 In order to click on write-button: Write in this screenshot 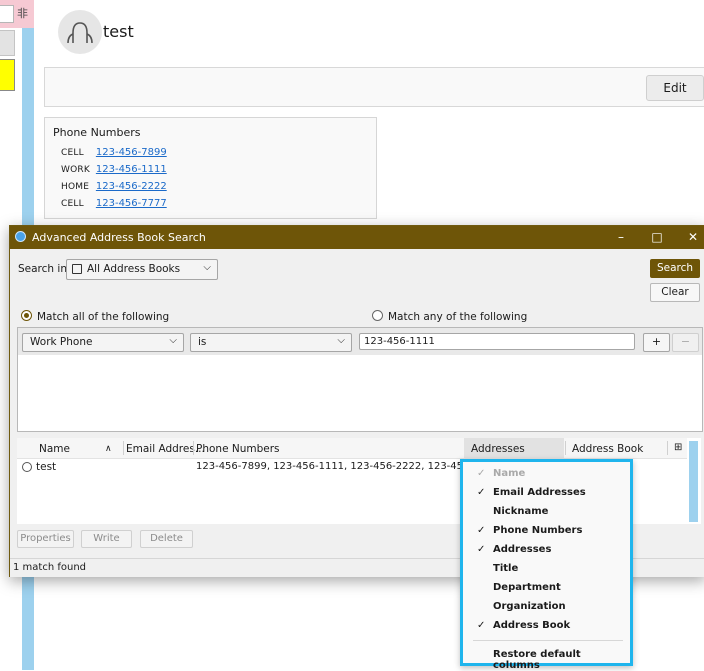, I will do `click(106, 539)`.